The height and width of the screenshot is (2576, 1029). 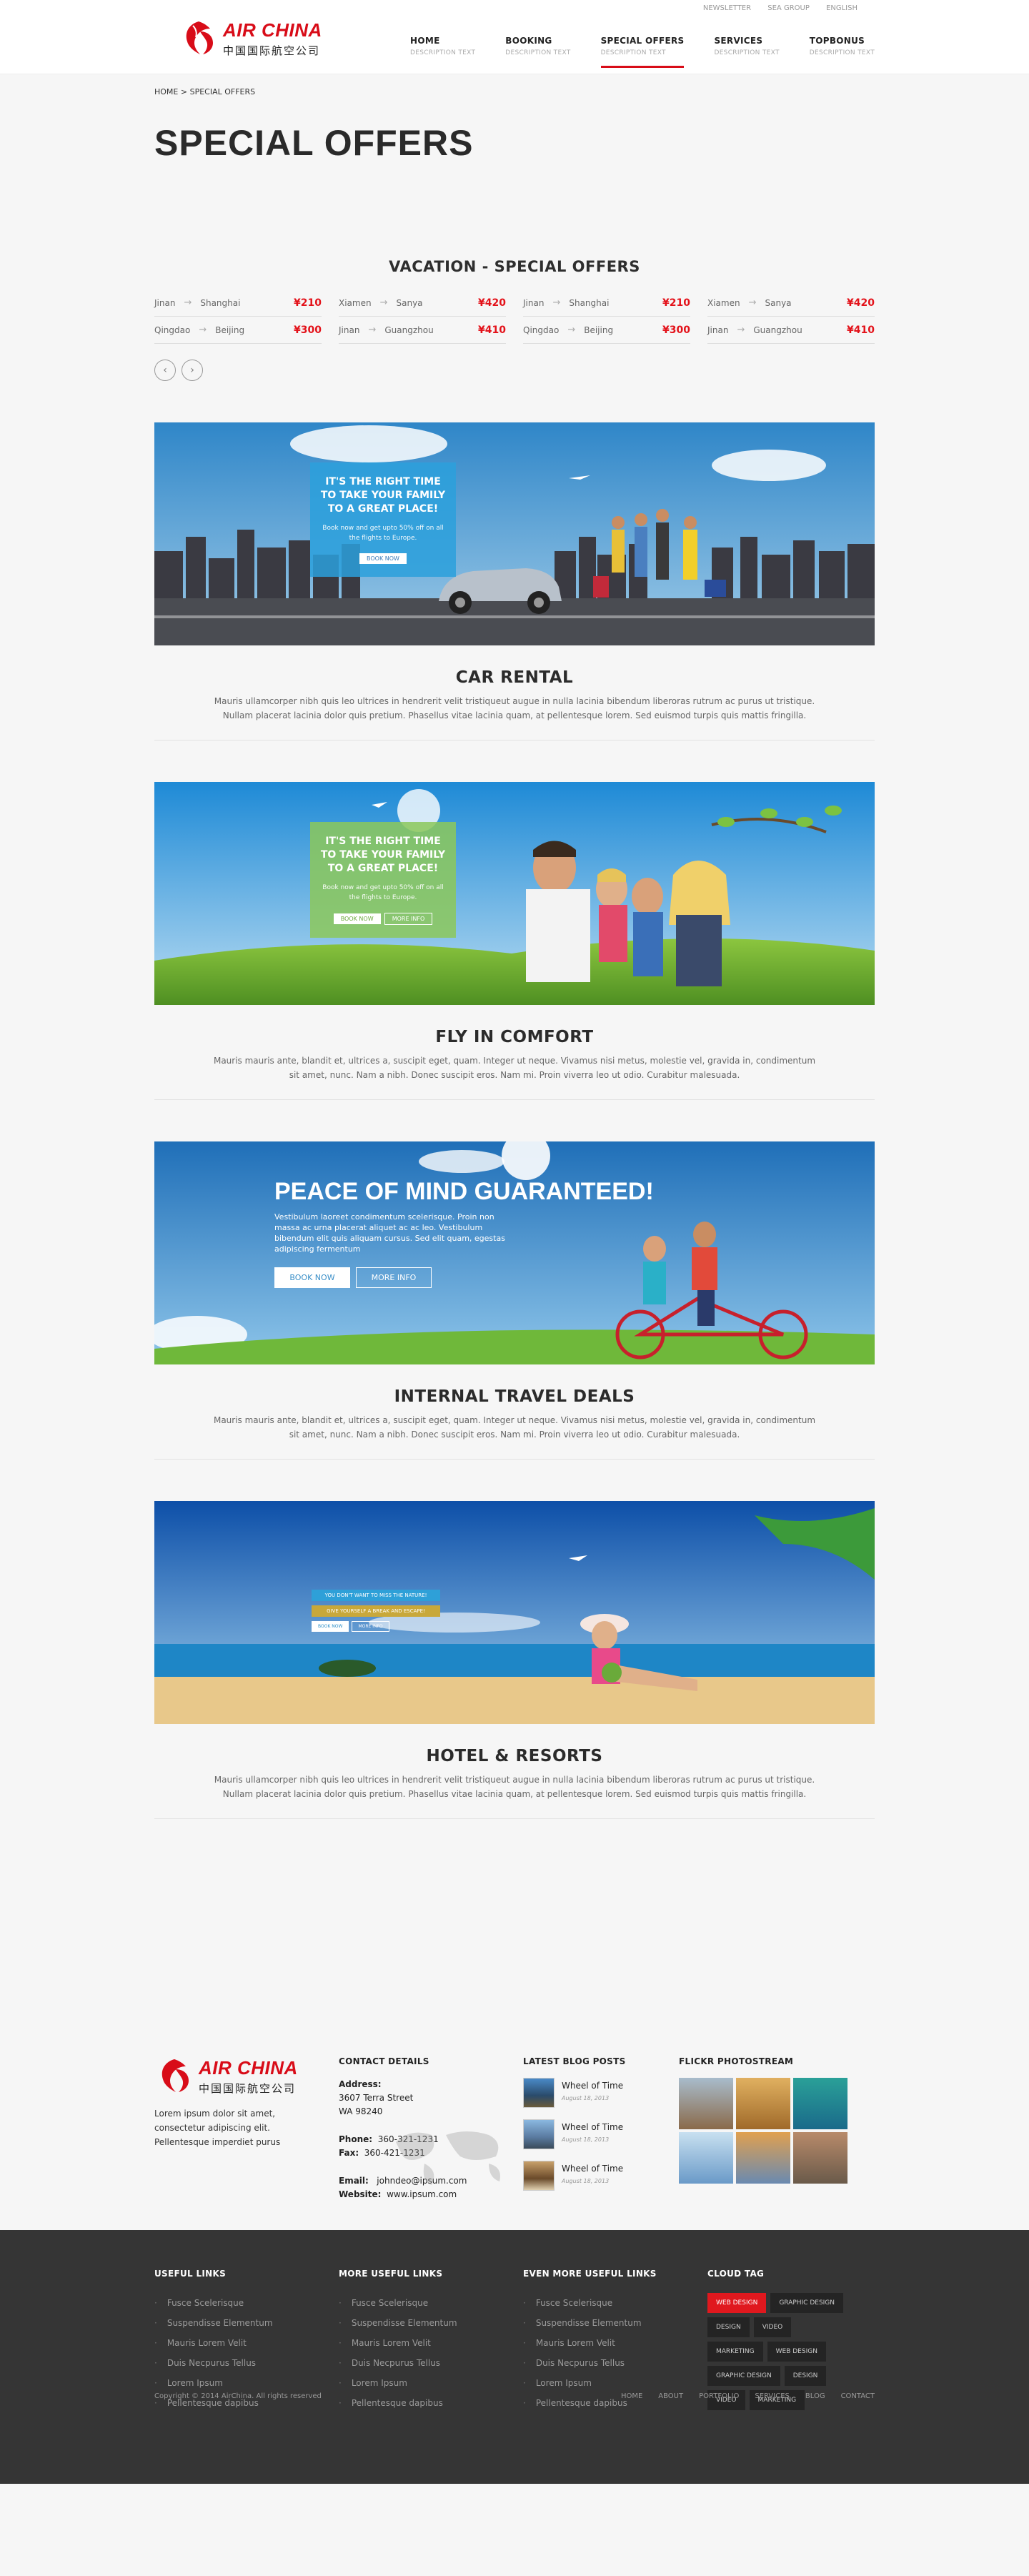 What do you see at coordinates (539, 2134) in the screenshot?
I see `blog-thumbnail` at bounding box center [539, 2134].